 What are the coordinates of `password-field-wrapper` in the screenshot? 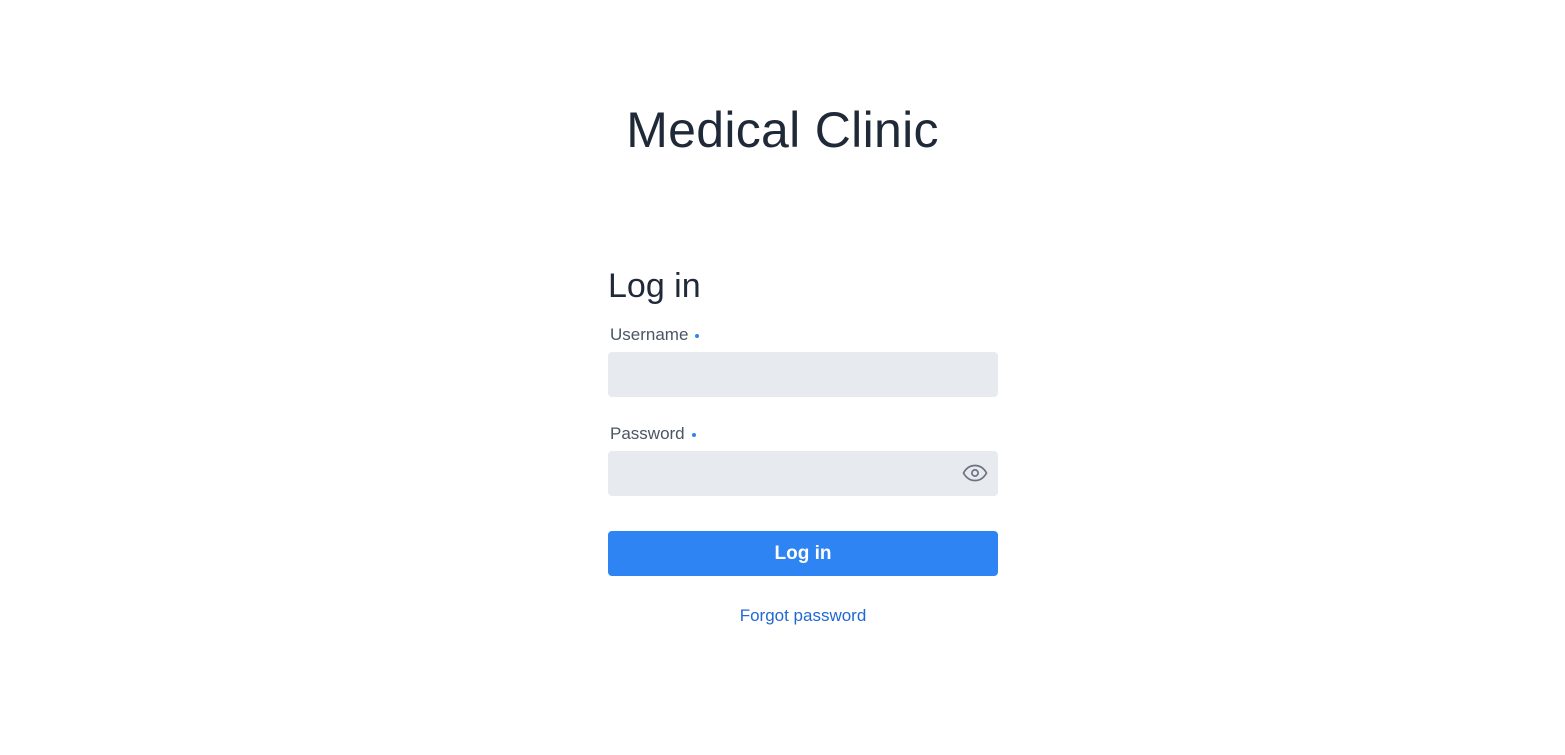 It's located at (803, 473).